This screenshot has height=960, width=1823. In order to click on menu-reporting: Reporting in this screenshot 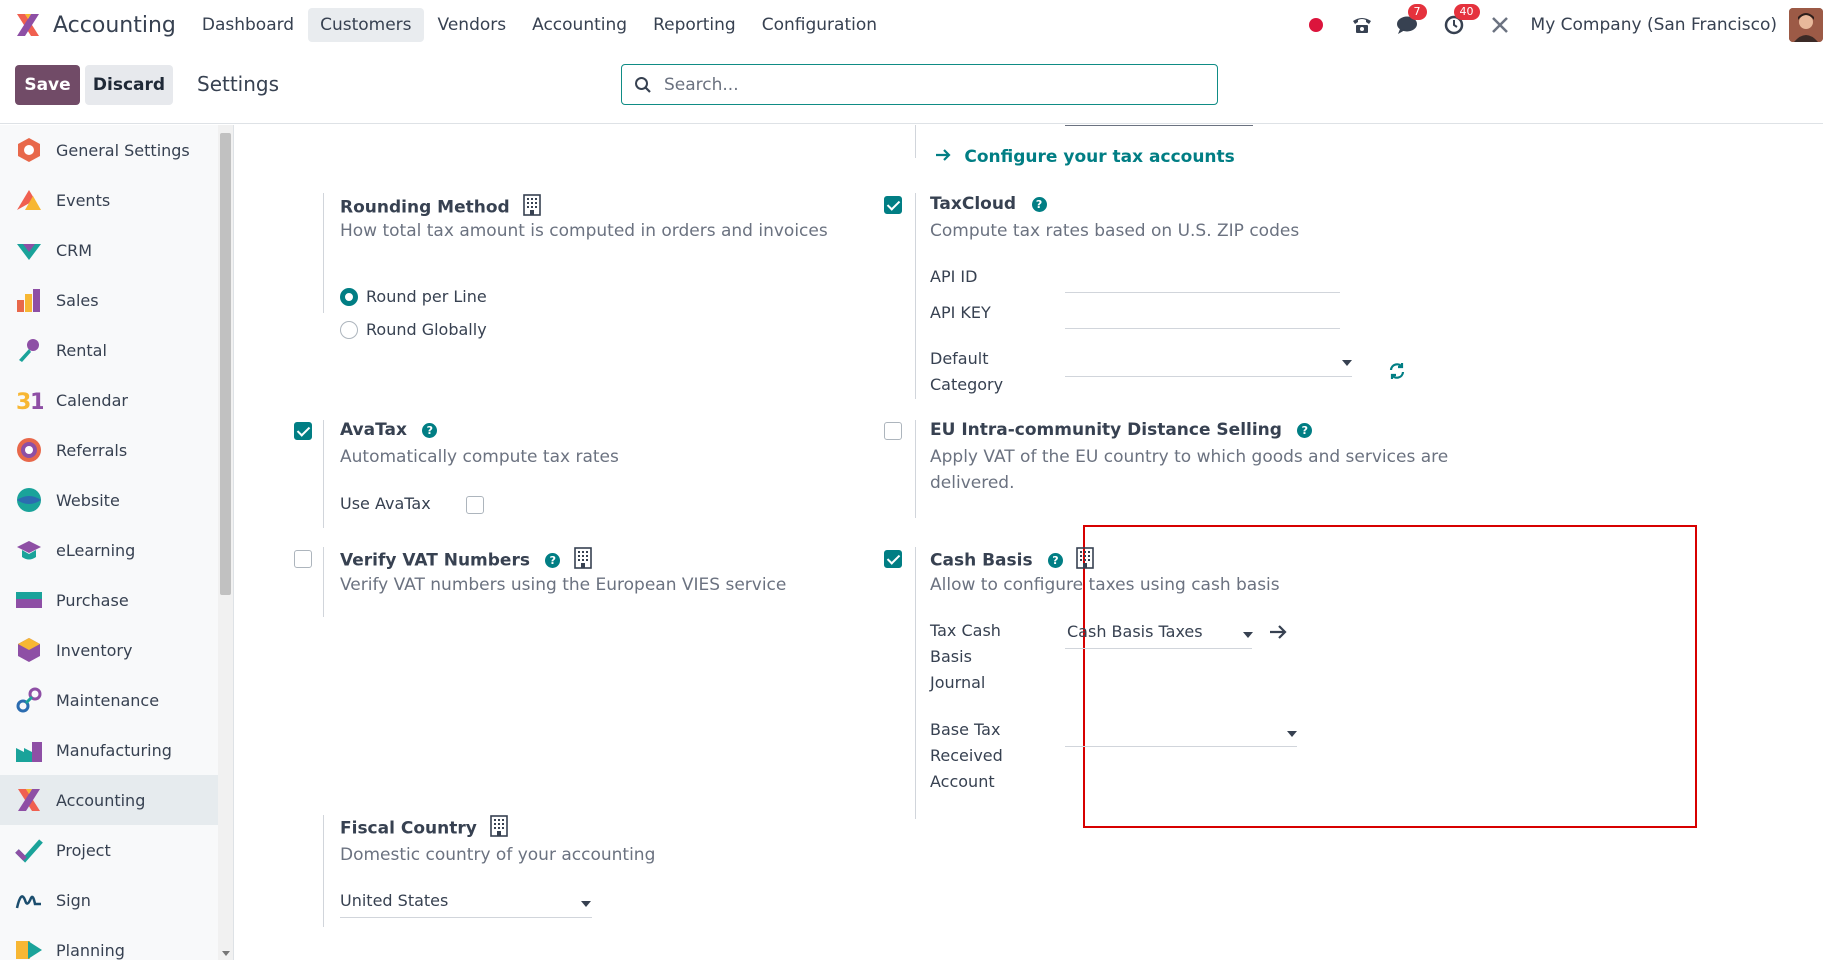, I will do `click(694, 25)`.